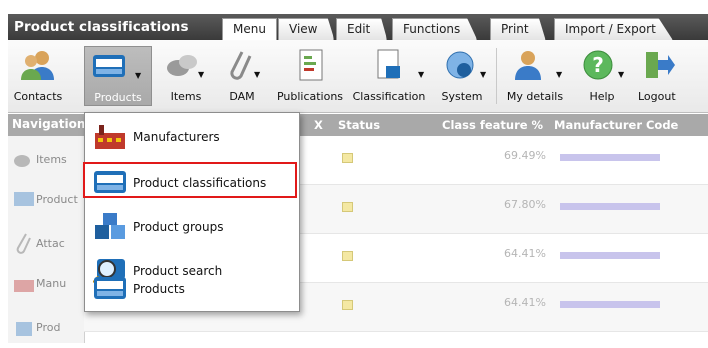 This screenshot has width=708, height=348. I want to click on classification-button: ▼ Classification, so click(389, 76).